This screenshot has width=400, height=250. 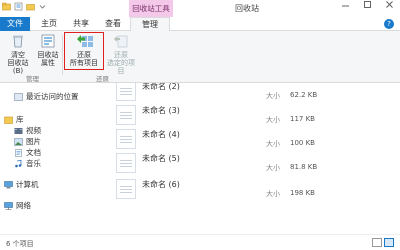 I want to click on restore-all-items-button: 还原 所有项目, so click(x=84, y=51).